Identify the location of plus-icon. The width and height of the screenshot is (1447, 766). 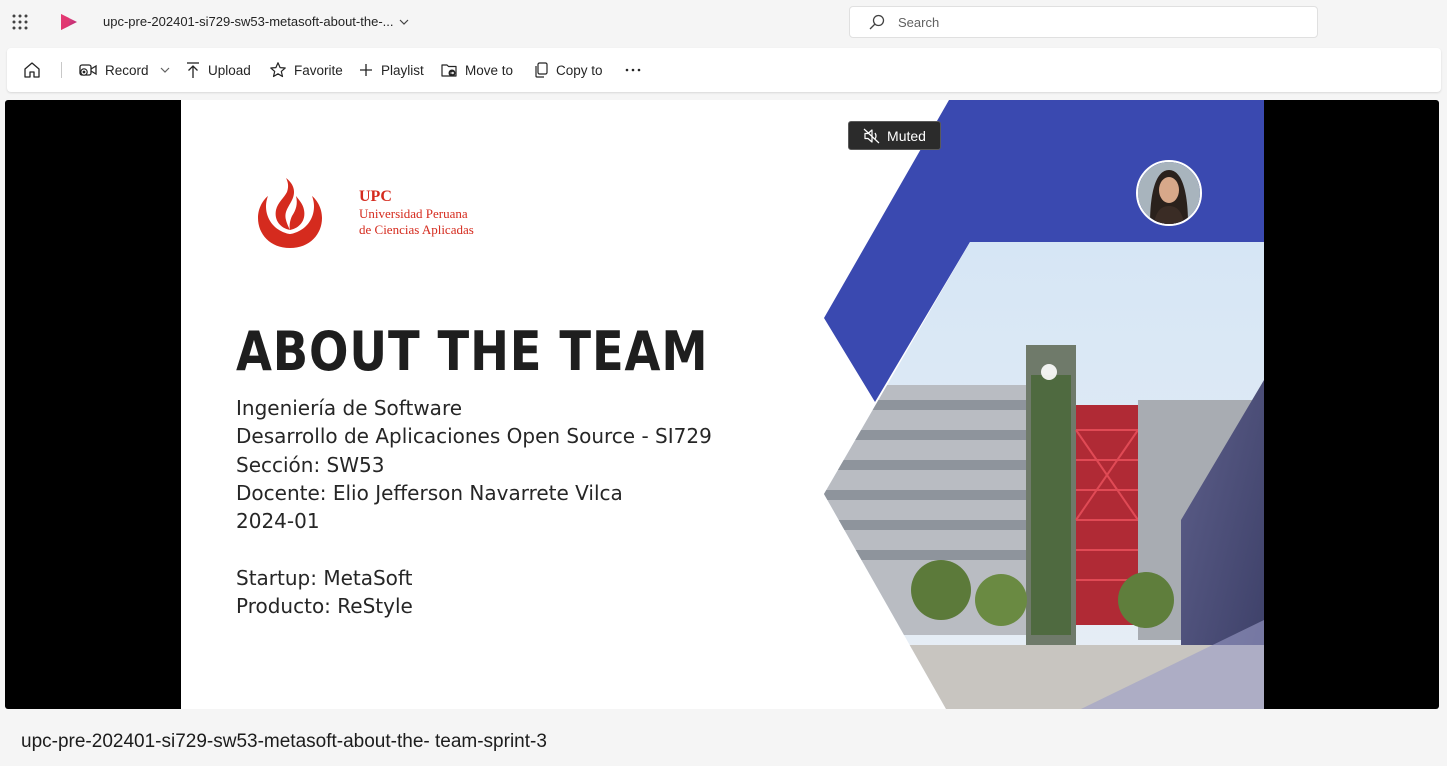
(366, 70).